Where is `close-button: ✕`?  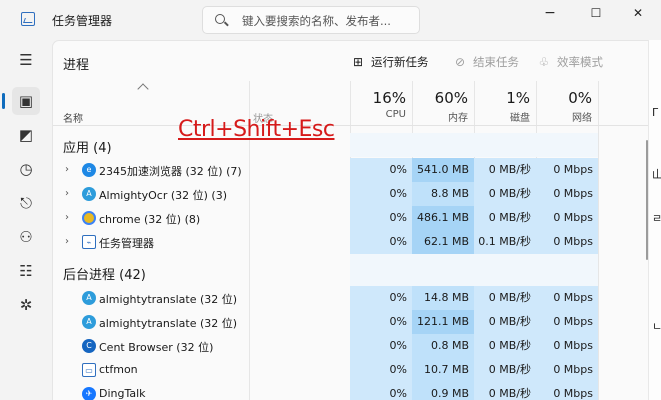
close-button: ✕ is located at coordinates (638, 15).